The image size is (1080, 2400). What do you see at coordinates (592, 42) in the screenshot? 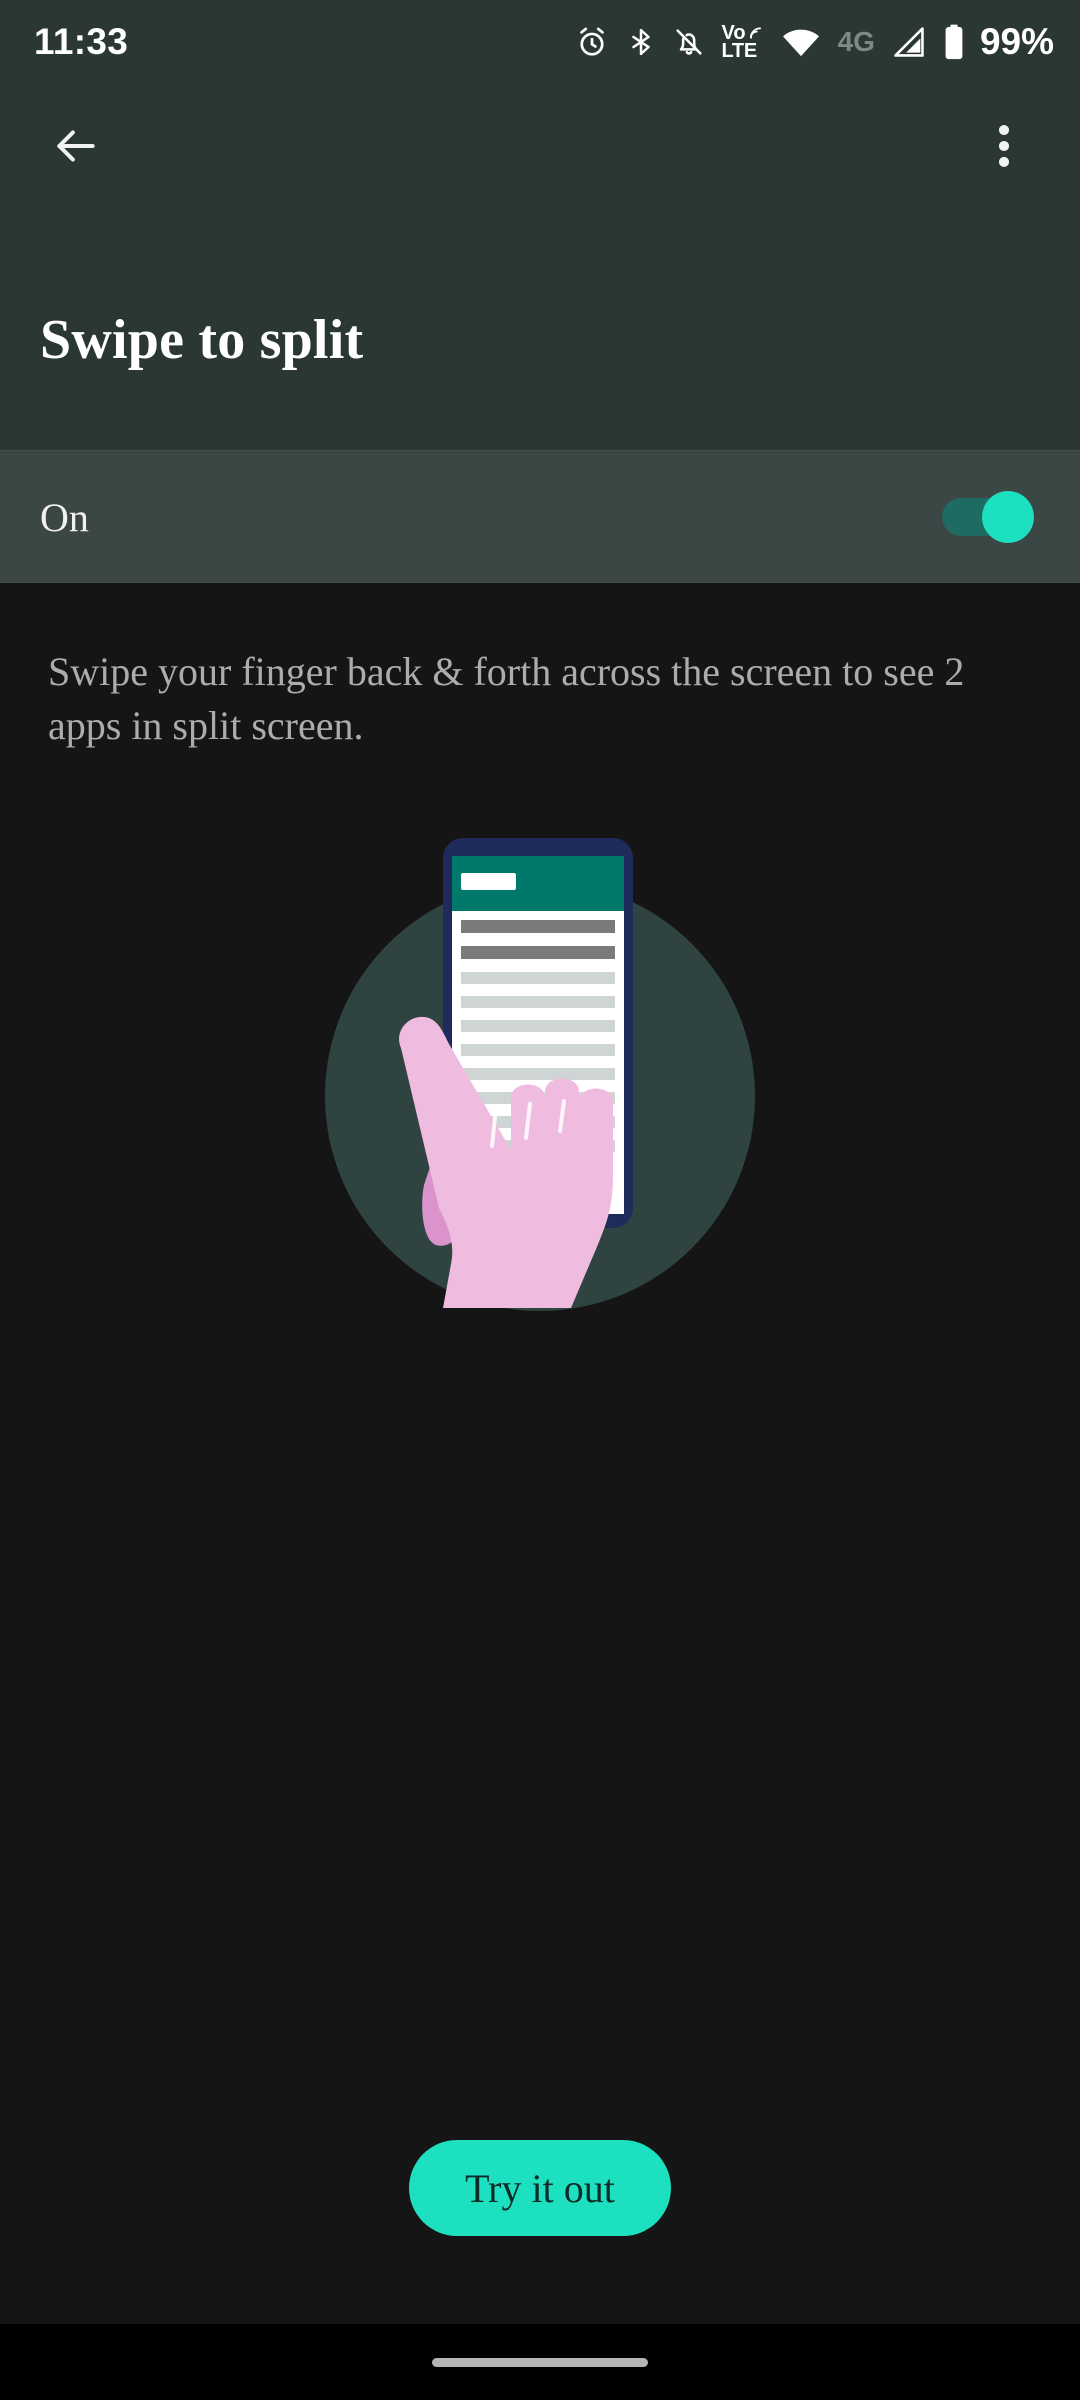
I see `alarm-icon` at bounding box center [592, 42].